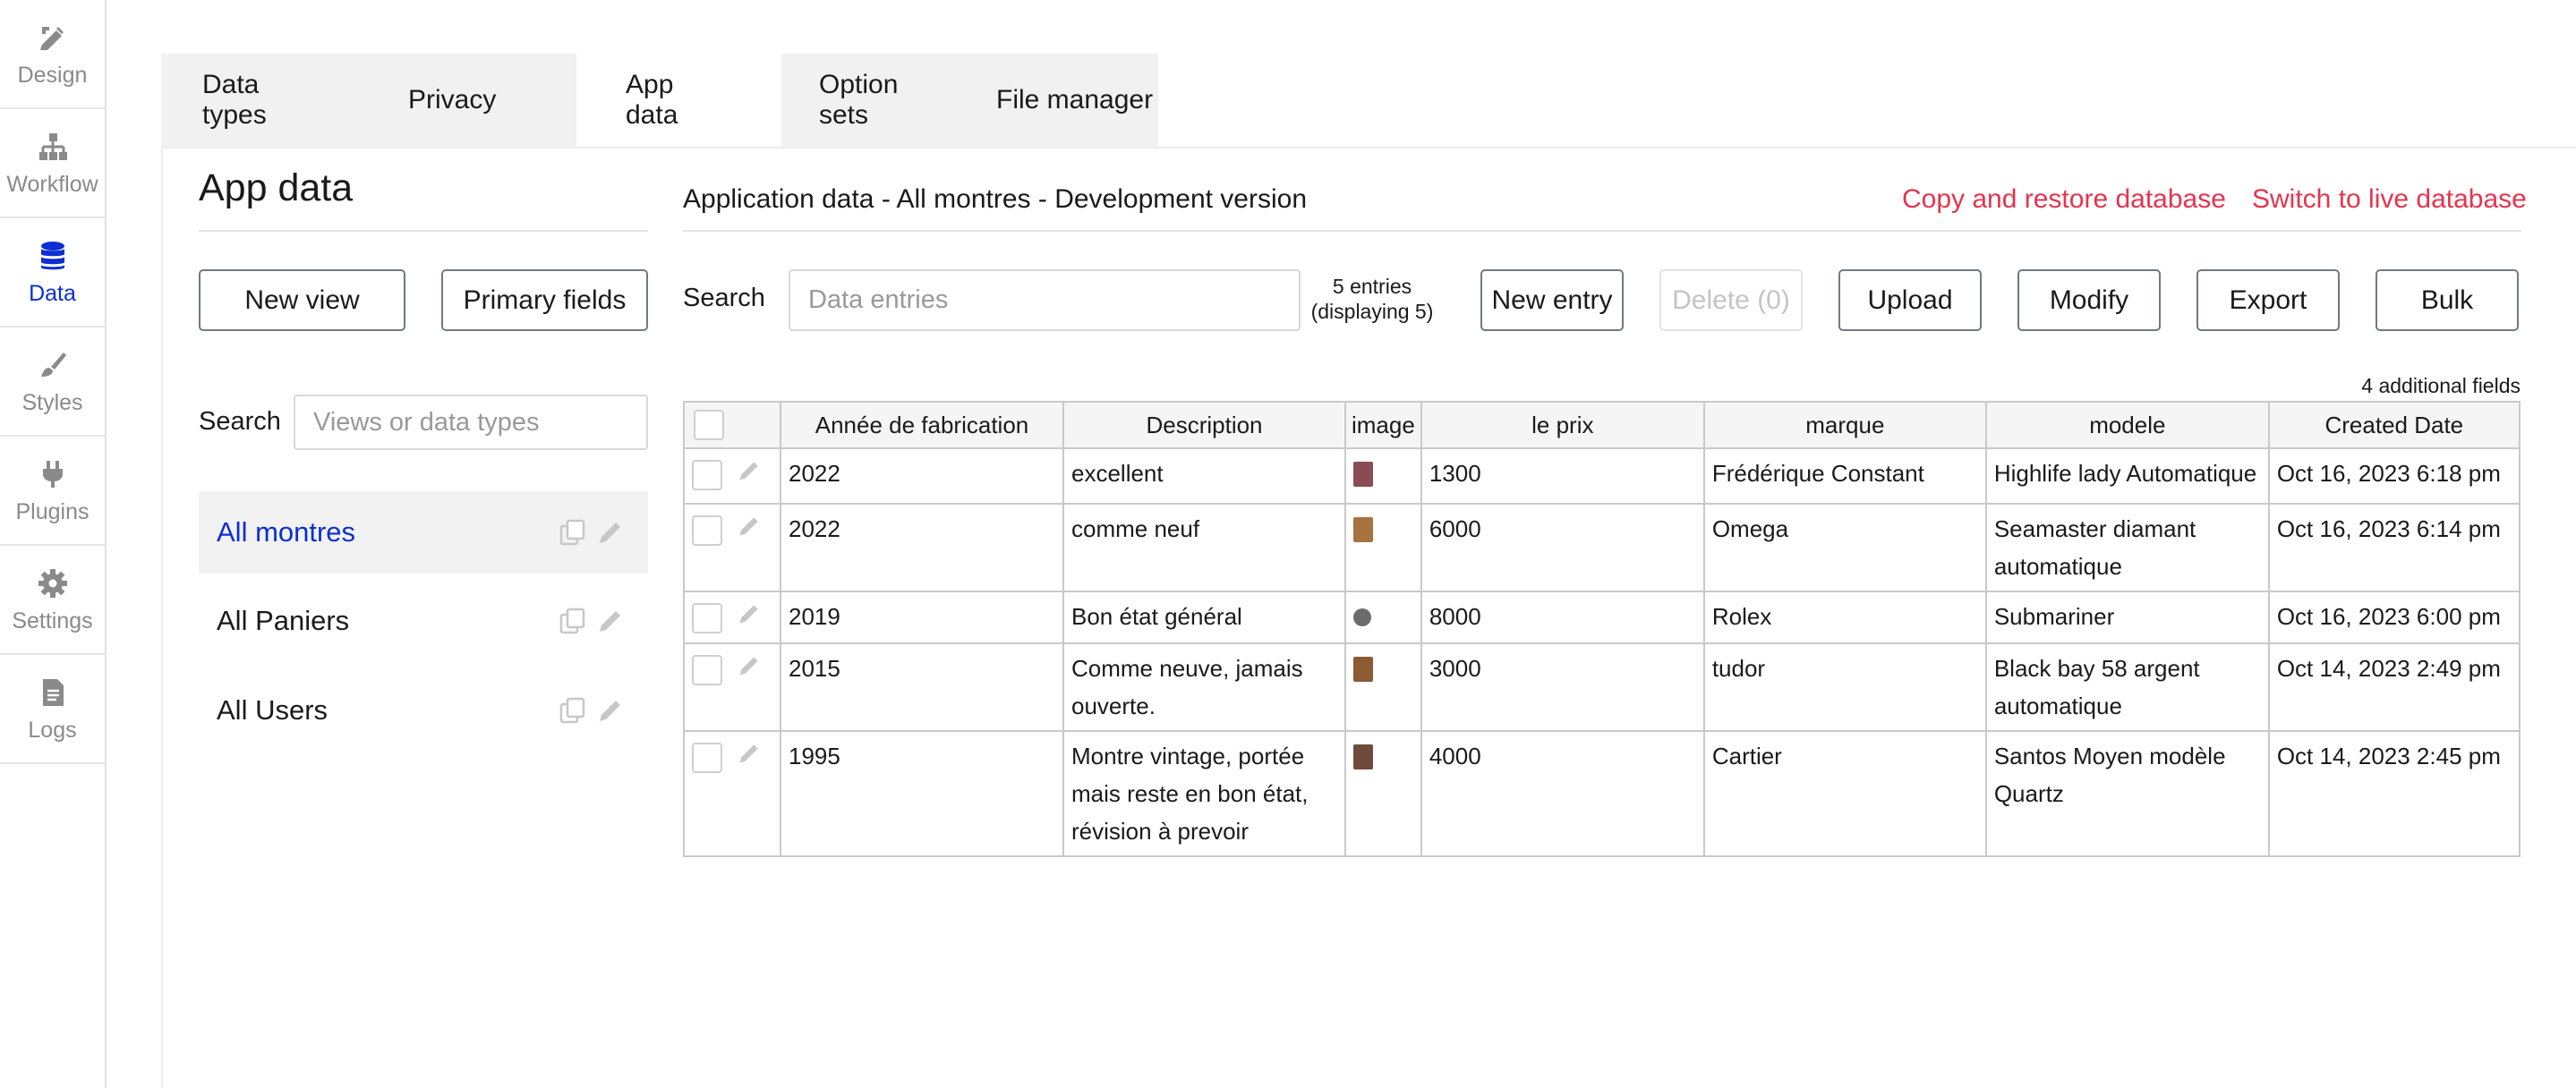 Image resolution: width=2576 pixels, height=1088 pixels. I want to click on cell-created-date: Oct 16, 2023 6:00 pm, so click(2394, 617).